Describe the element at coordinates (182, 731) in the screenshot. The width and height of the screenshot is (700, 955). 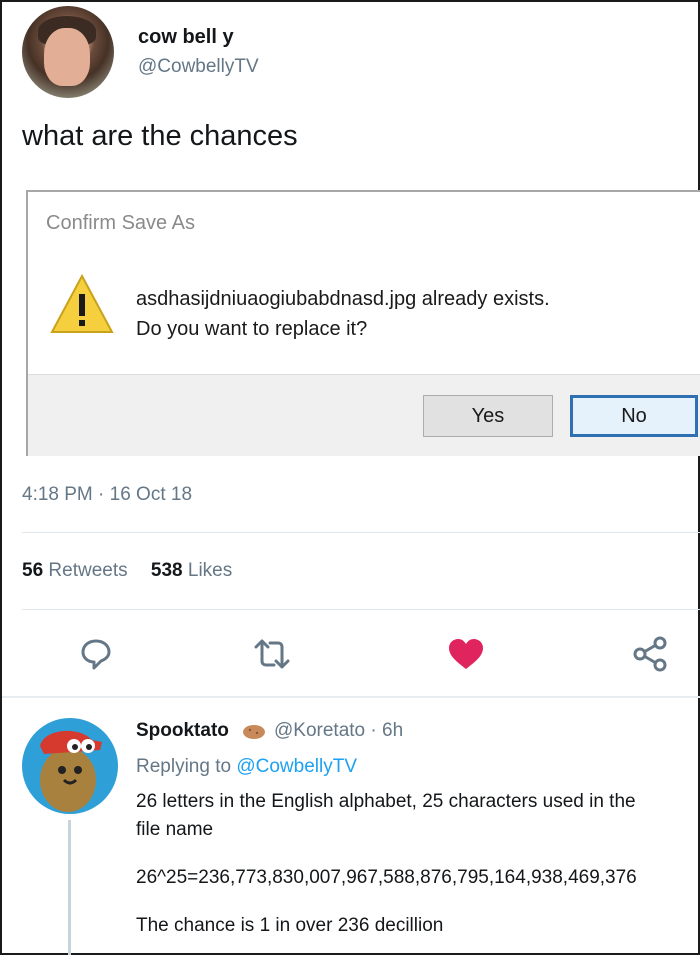
I see `reply-author-name: Spooktato` at that location.